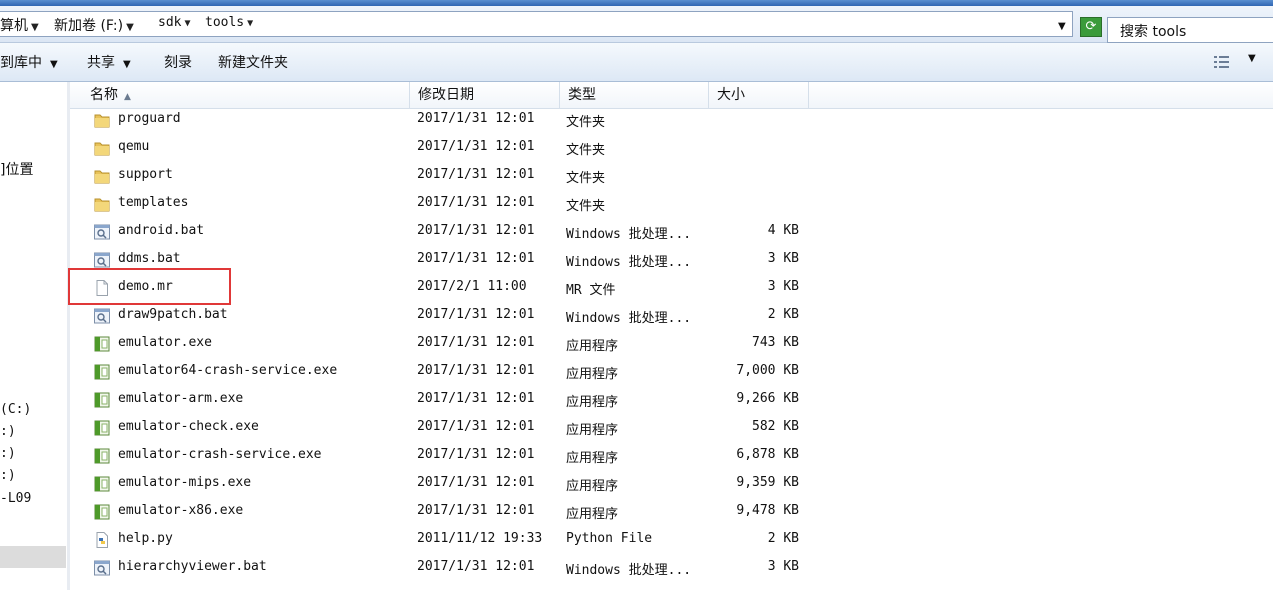  What do you see at coordinates (15, 409) in the screenshot?
I see `nav-item-drive-c: (C:)` at bounding box center [15, 409].